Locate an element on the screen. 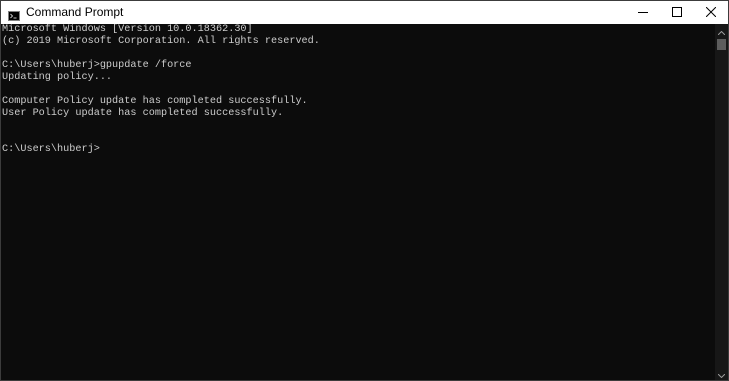  chevron-up-icon is located at coordinates (721, 31).